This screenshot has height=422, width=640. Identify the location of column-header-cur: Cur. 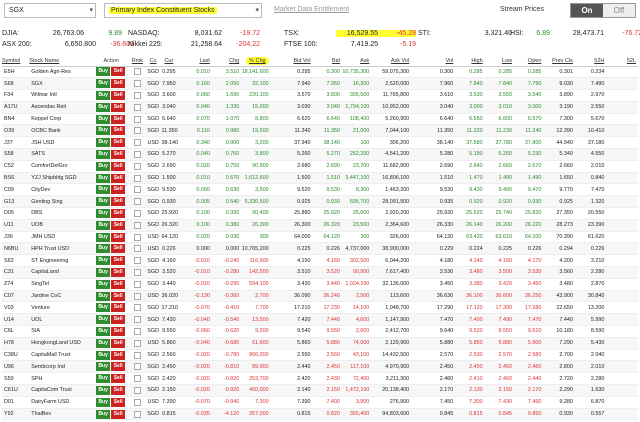
(170, 61).